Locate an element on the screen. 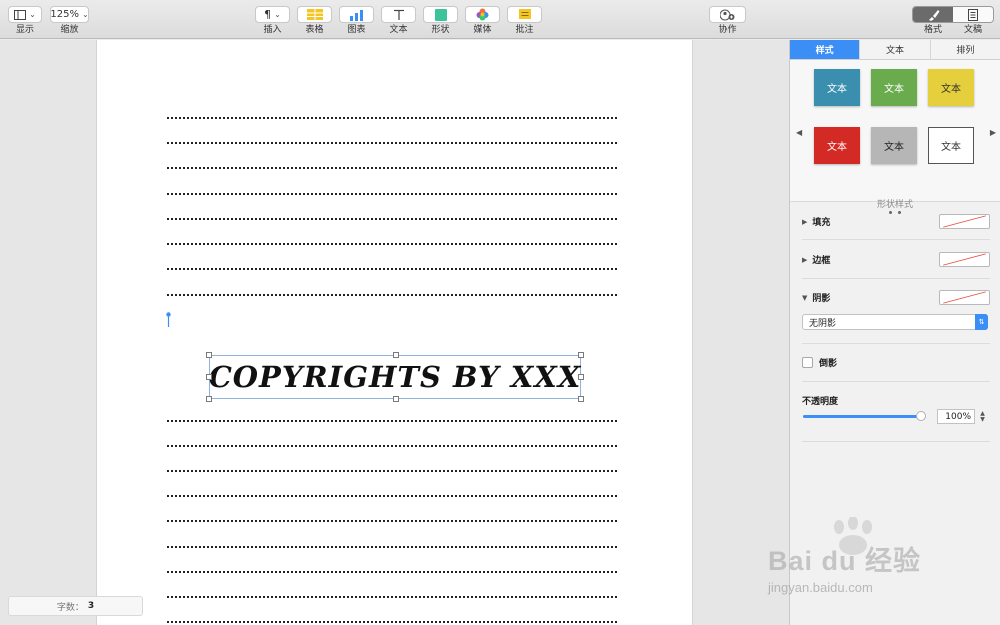 Image resolution: width=1000 pixels, height=625 pixels. word-count-indicator: 字数： 3 is located at coordinates (75, 606).